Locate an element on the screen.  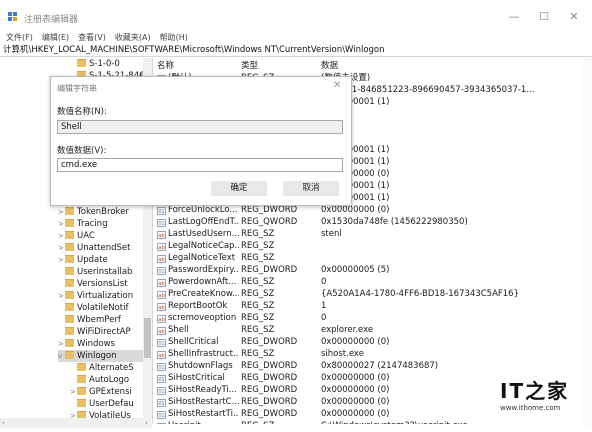
dialog-close-icon: ✕ is located at coordinates (337, 85).